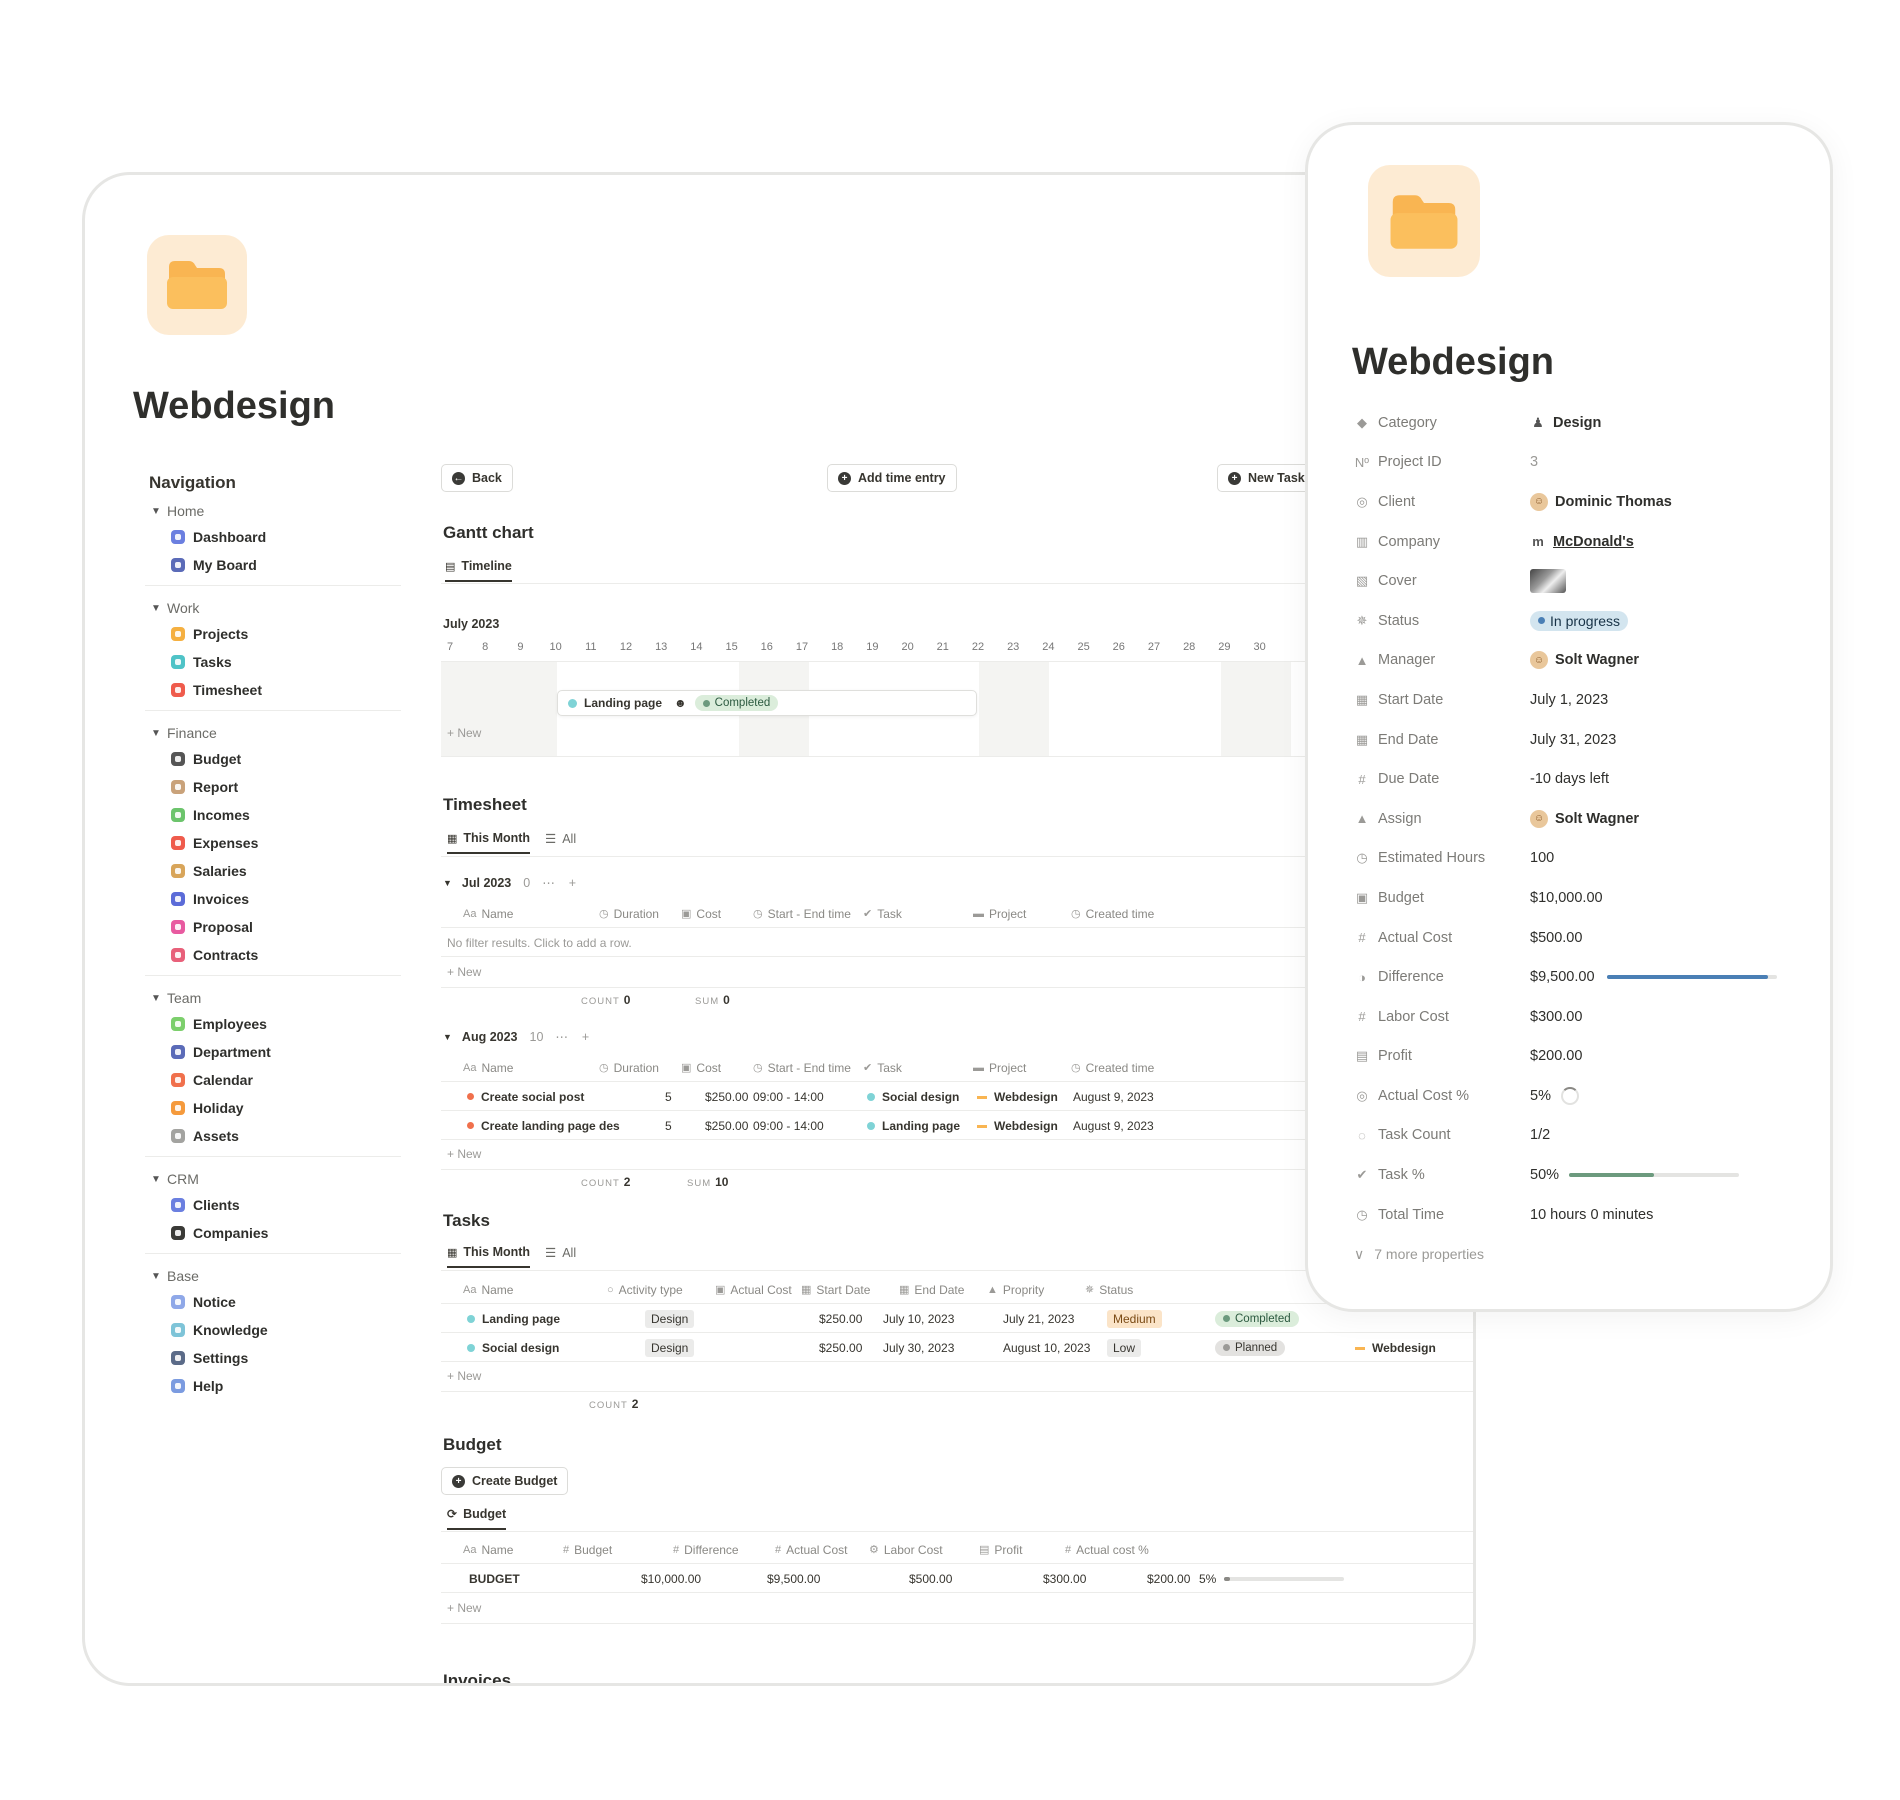 Image resolution: width=1900 pixels, height=1800 pixels. I want to click on sidebar-item-clients: Clients, so click(273, 1205).